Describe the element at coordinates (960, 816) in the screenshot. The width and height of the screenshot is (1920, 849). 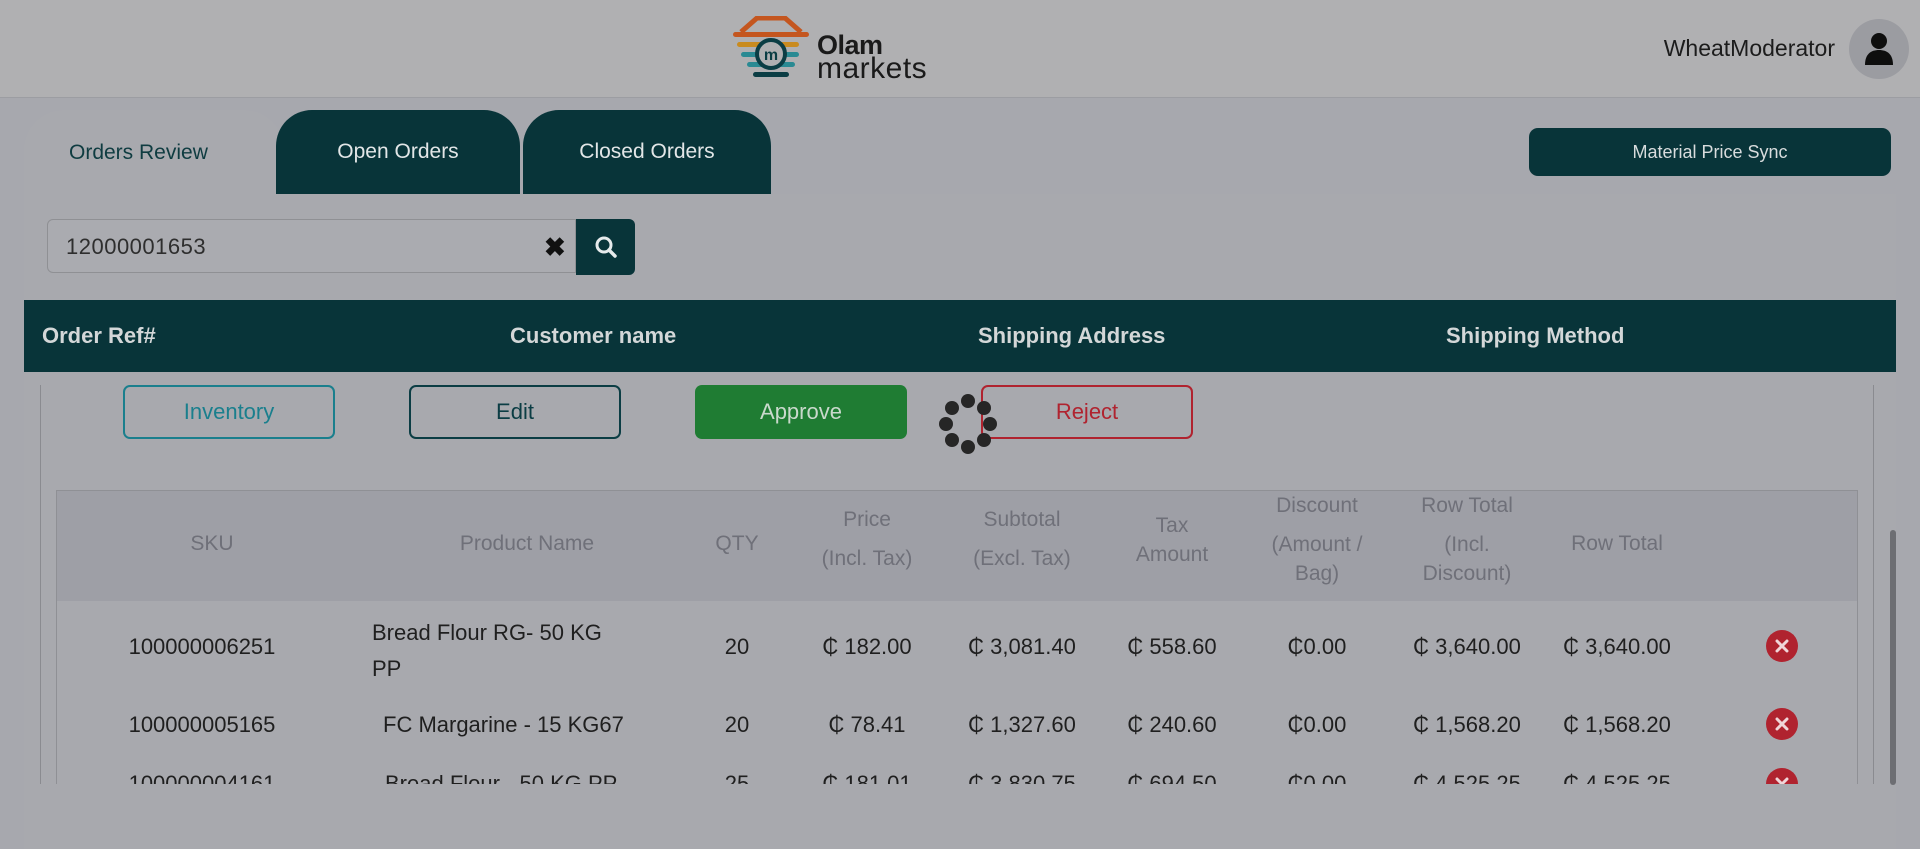
I see `panel-footer` at that location.